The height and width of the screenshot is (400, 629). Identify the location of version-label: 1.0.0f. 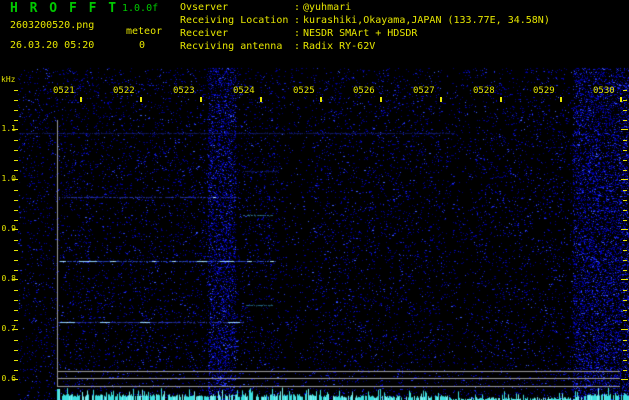
(140, 8).